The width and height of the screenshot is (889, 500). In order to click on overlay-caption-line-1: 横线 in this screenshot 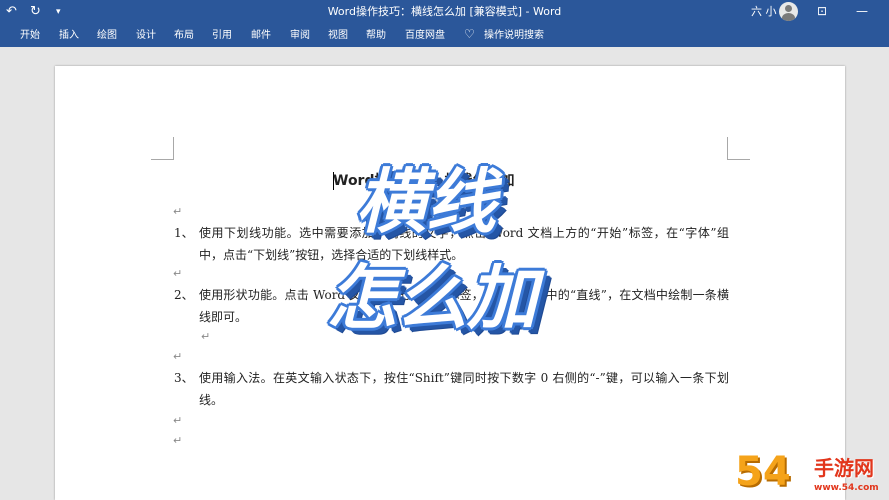, I will do `click(426, 202)`.